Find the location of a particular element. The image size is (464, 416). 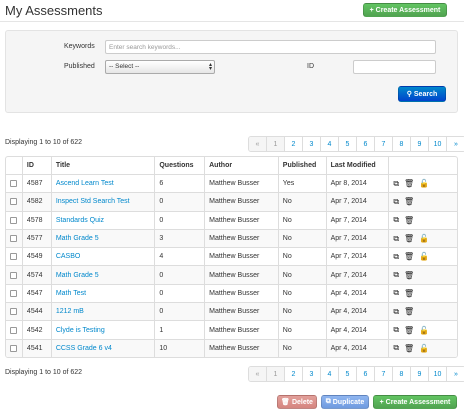

search-button: ⚲ Search is located at coordinates (422, 94).